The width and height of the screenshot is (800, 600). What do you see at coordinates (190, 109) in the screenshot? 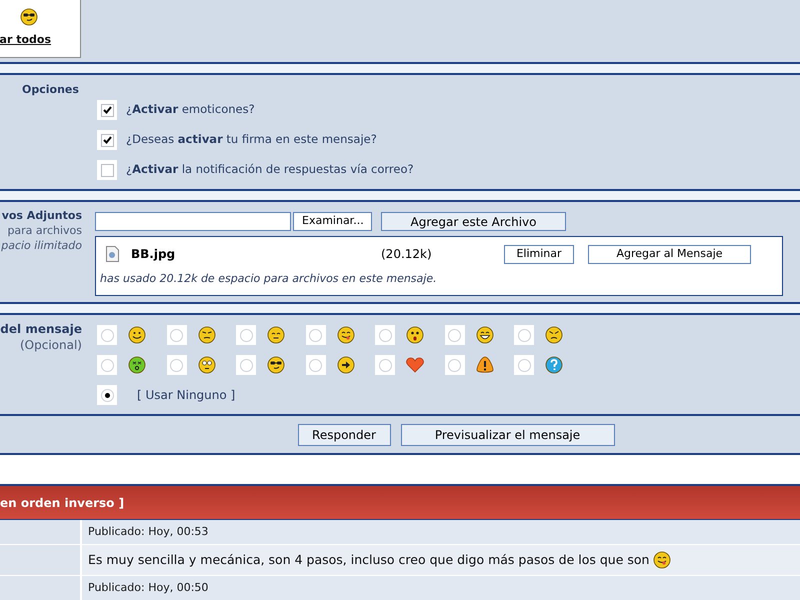
I see `option-label: ¿Activar emoticones?` at bounding box center [190, 109].